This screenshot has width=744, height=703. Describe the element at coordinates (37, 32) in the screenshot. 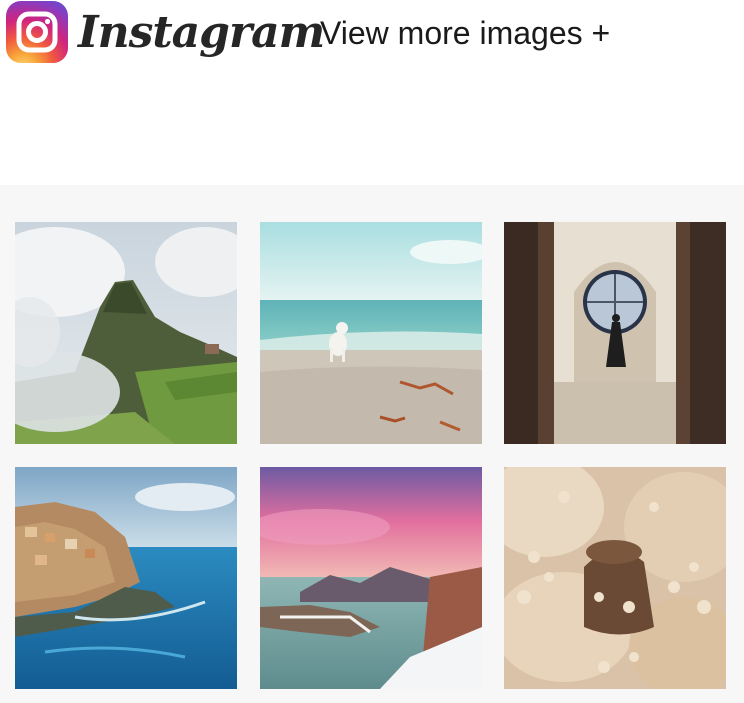

I see `instagram-icon` at that location.